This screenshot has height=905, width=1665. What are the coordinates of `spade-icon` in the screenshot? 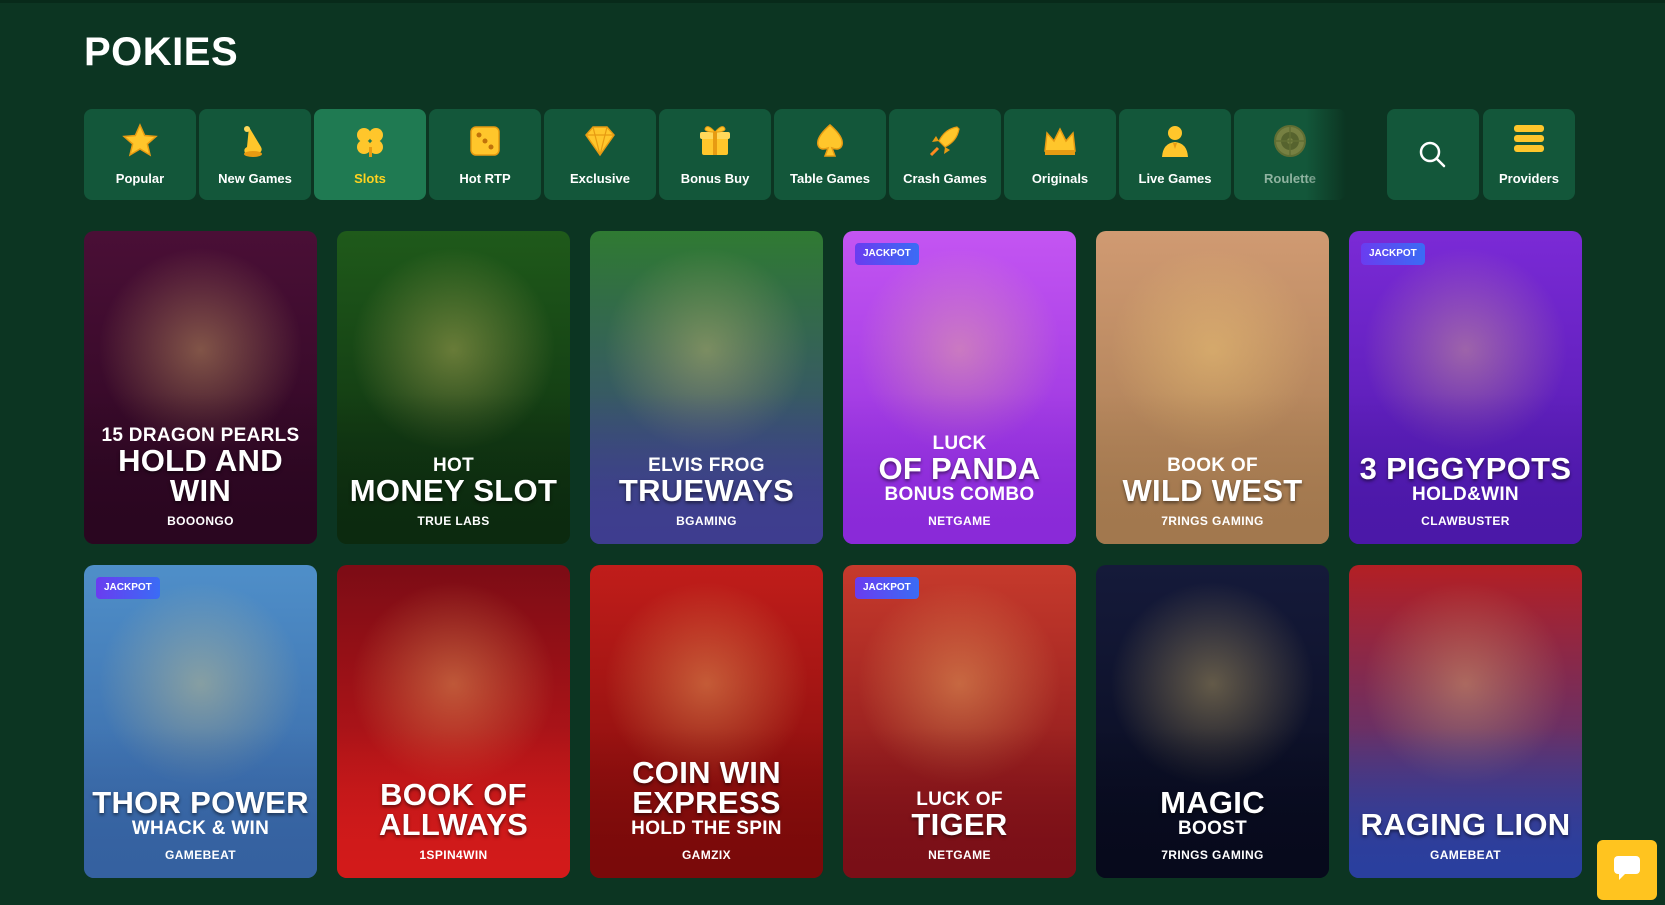 It's located at (830, 140).